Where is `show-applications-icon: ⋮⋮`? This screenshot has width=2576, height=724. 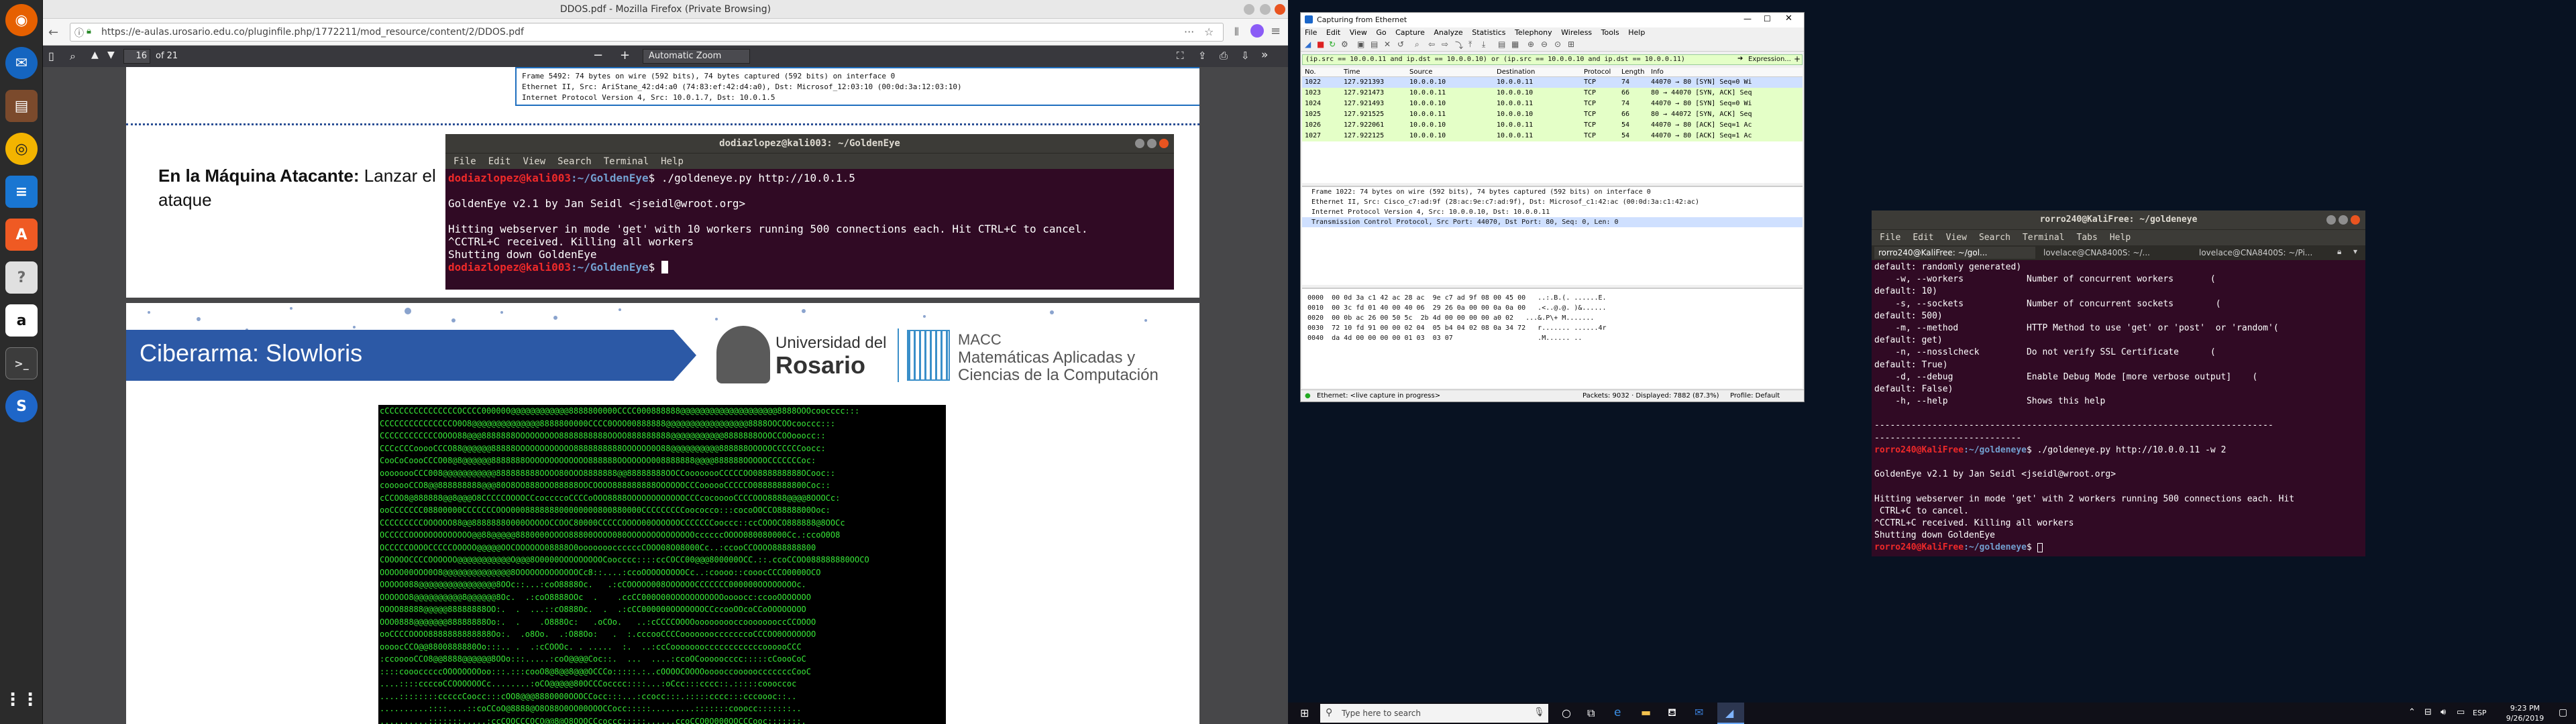
show-applications-icon: ⋮⋮ is located at coordinates (21, 700).